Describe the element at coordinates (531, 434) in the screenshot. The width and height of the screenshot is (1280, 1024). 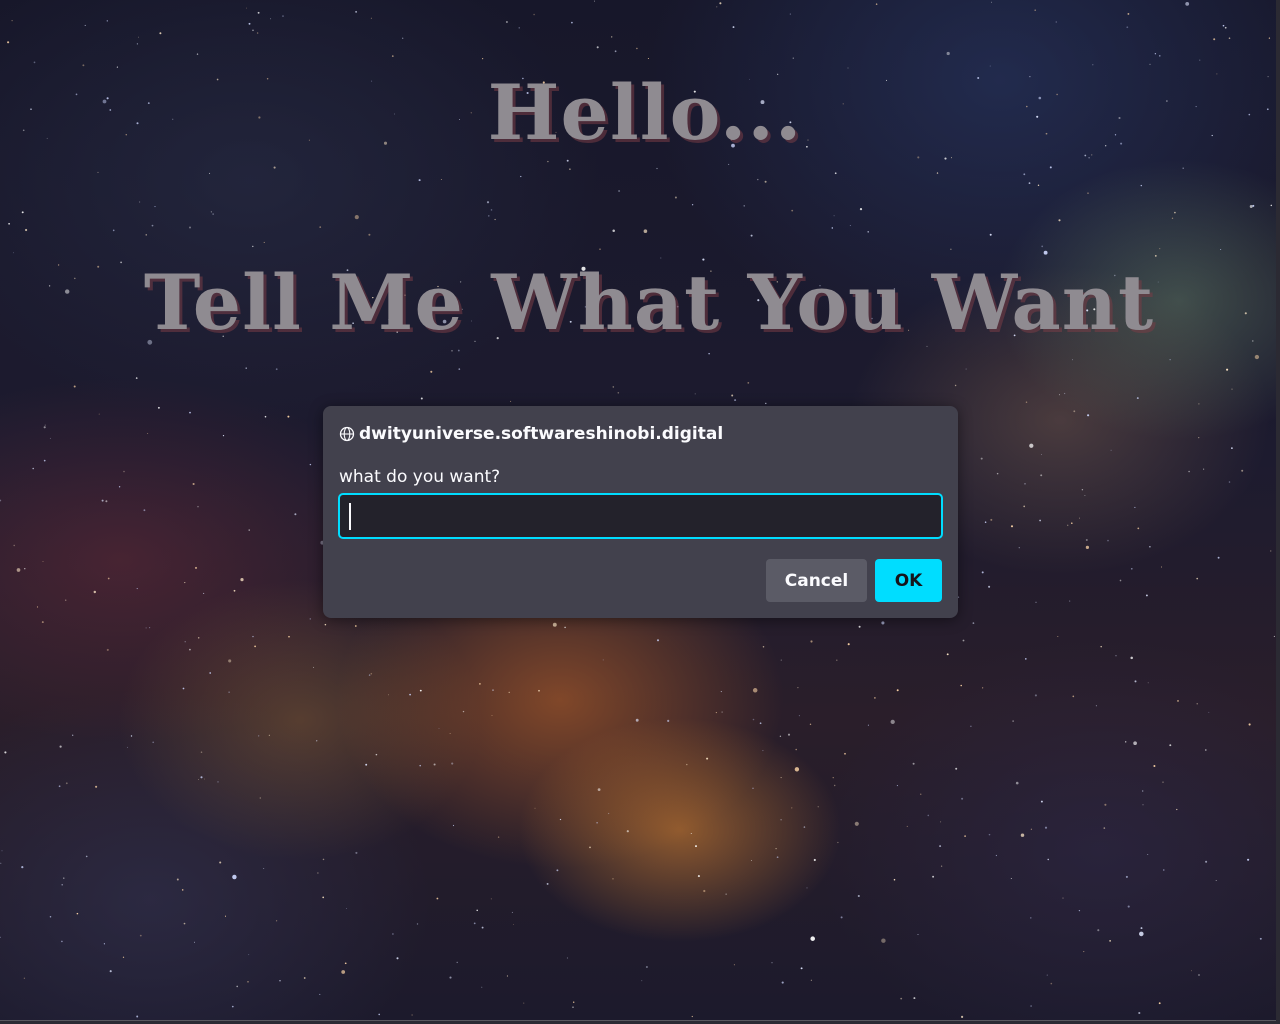
I see `dialog-origin: dwityuniverse.softwareshinobi.digital` at that location.